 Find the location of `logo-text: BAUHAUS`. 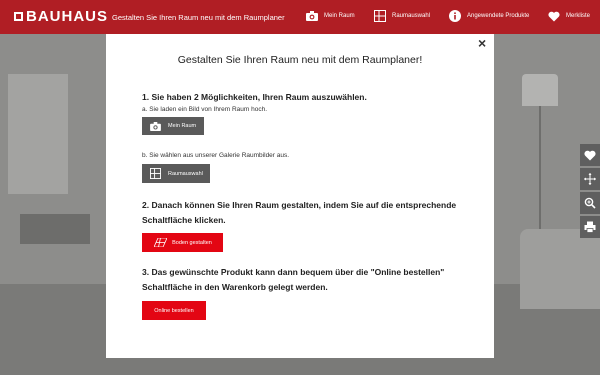

logo-text: BAUHAUS is located at coordinates (67, 16).